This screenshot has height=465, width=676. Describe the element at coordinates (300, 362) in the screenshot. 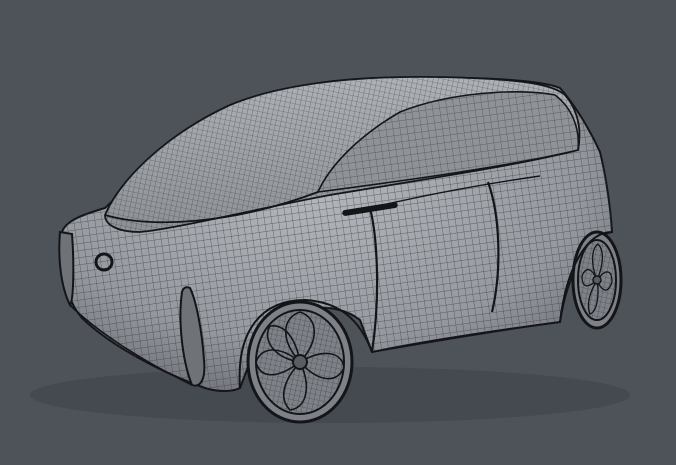

I see `rear-wheel` at that location.